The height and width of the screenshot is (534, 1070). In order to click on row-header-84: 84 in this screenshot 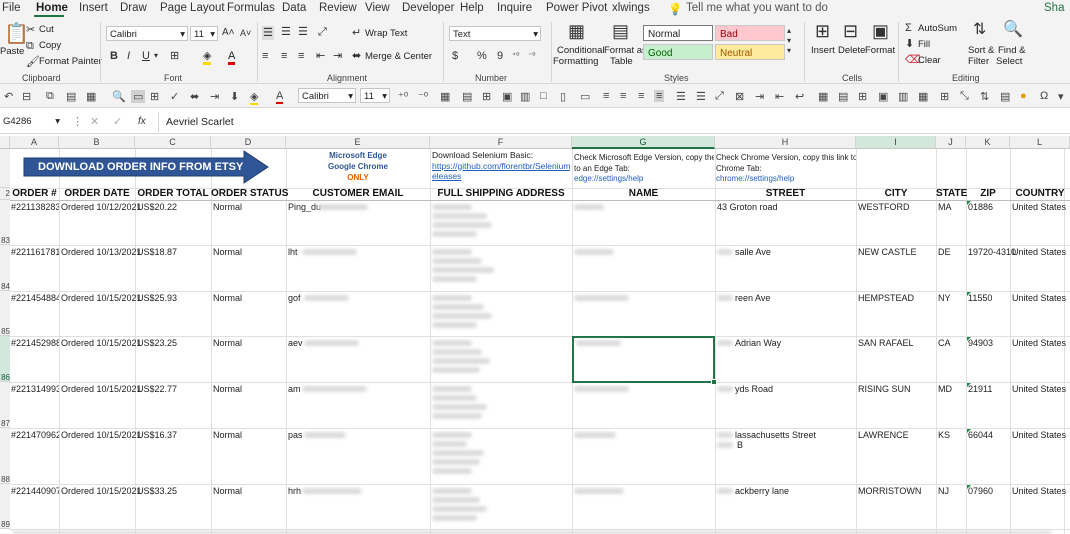, I will do `click(5, 268)`.